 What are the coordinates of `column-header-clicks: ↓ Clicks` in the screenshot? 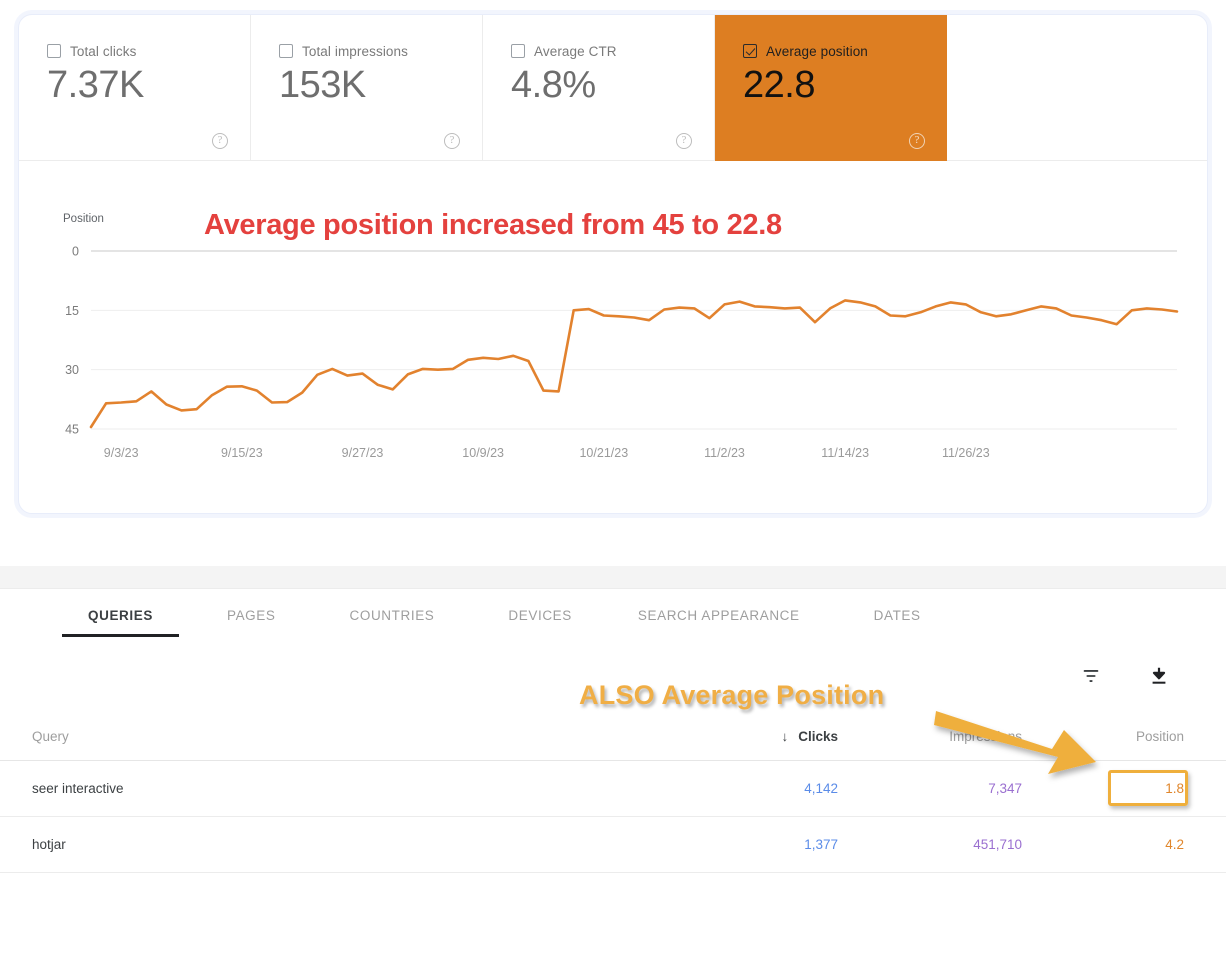 It's located at (788, 738).